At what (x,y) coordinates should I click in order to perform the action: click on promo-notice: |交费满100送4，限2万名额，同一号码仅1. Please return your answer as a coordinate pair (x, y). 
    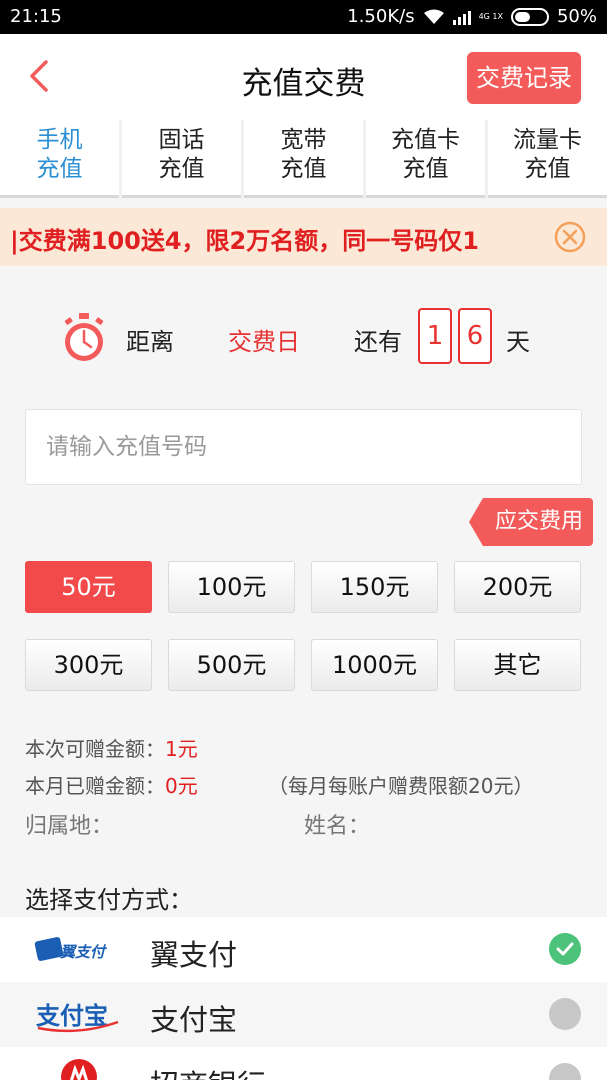
    Looking at the image, I should click on (303, 237).